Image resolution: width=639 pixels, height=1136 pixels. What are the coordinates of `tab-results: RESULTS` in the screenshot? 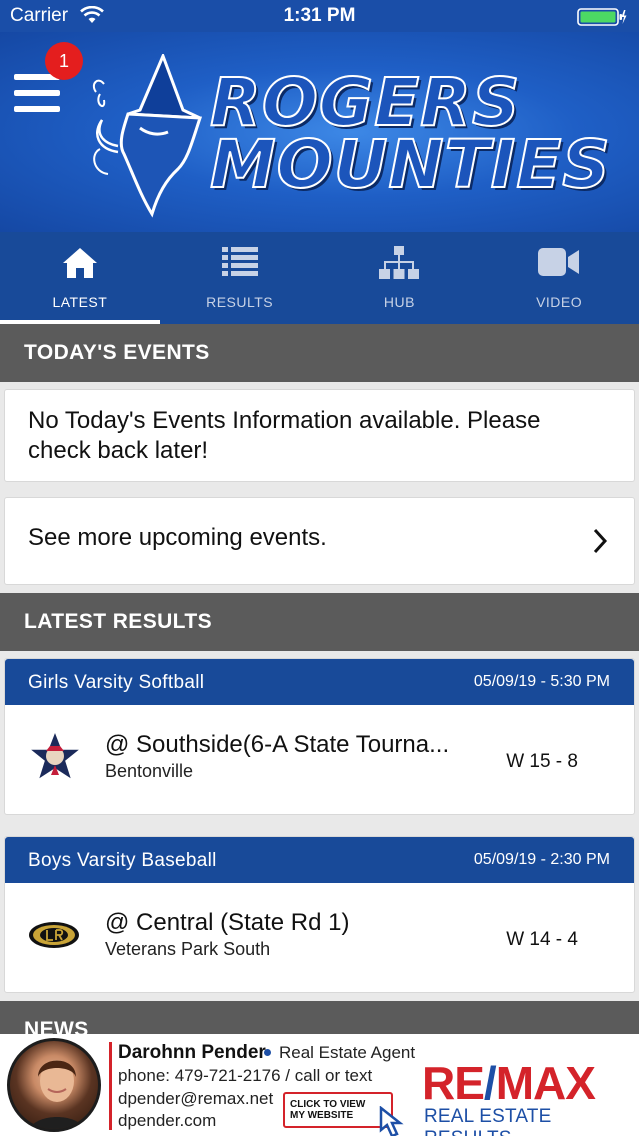 It's located at (240, 278).